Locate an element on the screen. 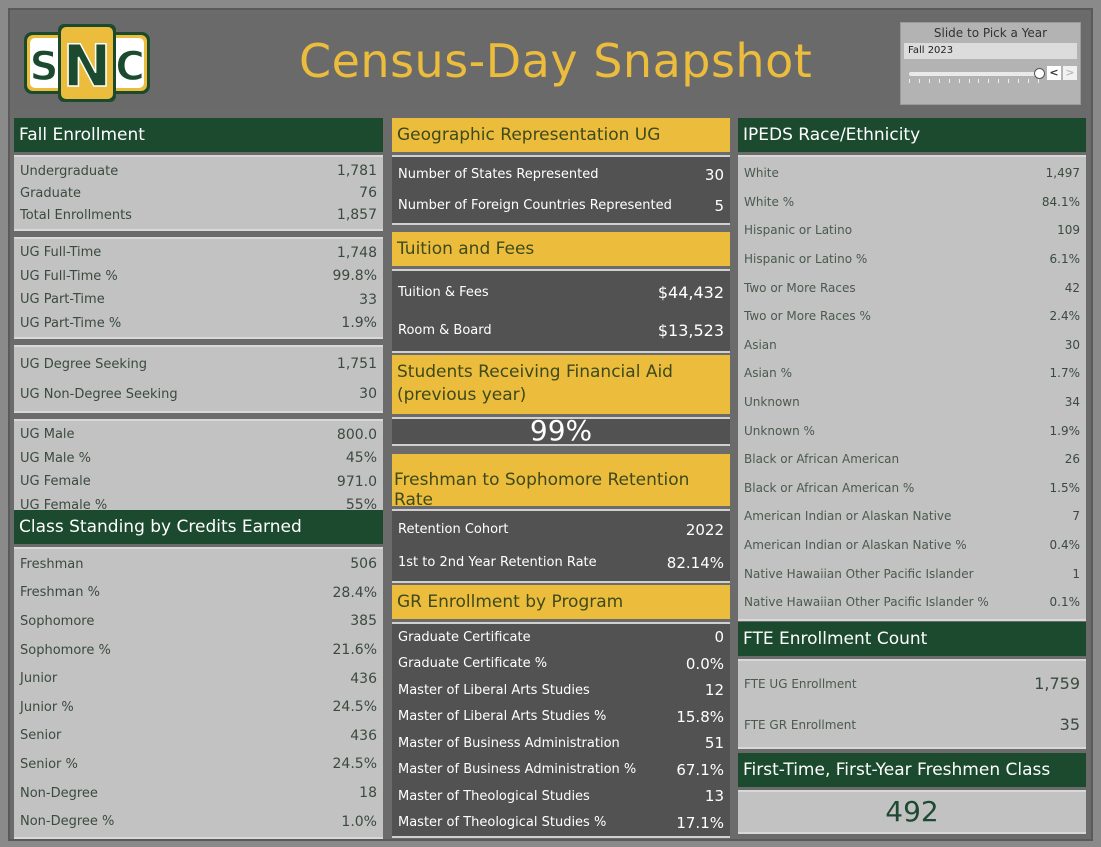 This screenshot has height=847, width=1101. stat-row: Graduate Certificate % 0.0% is located at coordinates (561, 663).